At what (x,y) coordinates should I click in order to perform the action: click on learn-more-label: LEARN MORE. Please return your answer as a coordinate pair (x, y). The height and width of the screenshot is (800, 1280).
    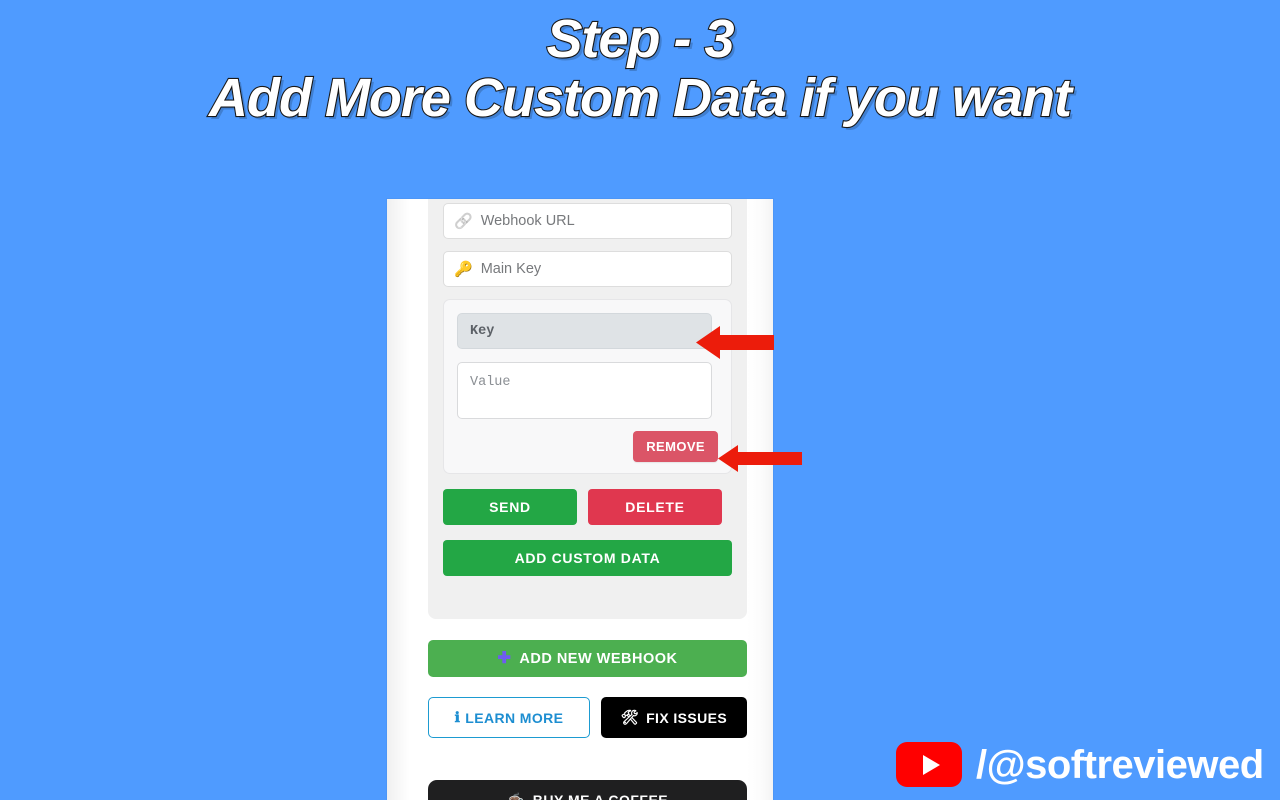
    Looking at the image, I should click on (514, 717).